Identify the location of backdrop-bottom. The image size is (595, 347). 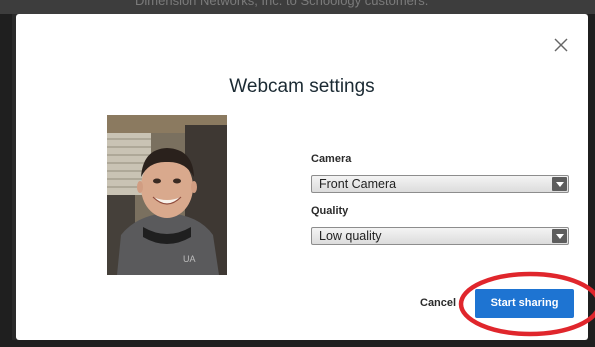
(297, 343).